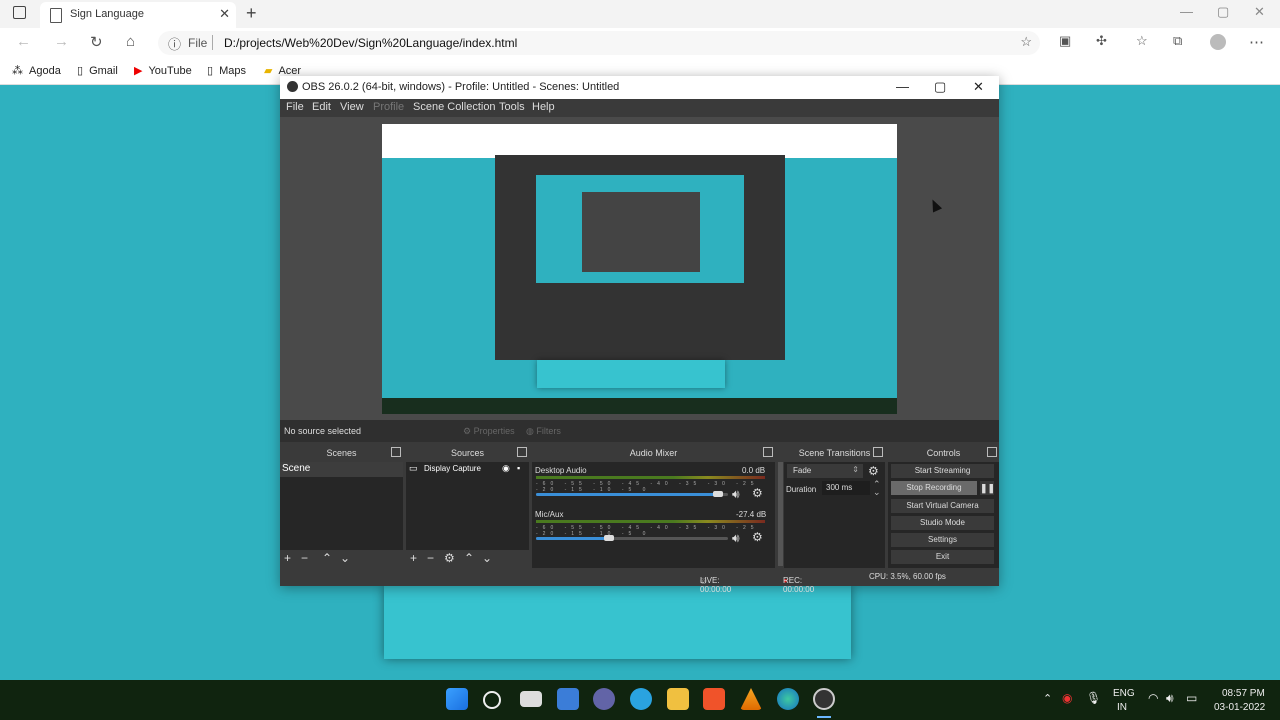 The image size is (1280, 720). I want to click on obs-taskbar-icon, so click(824, 699).